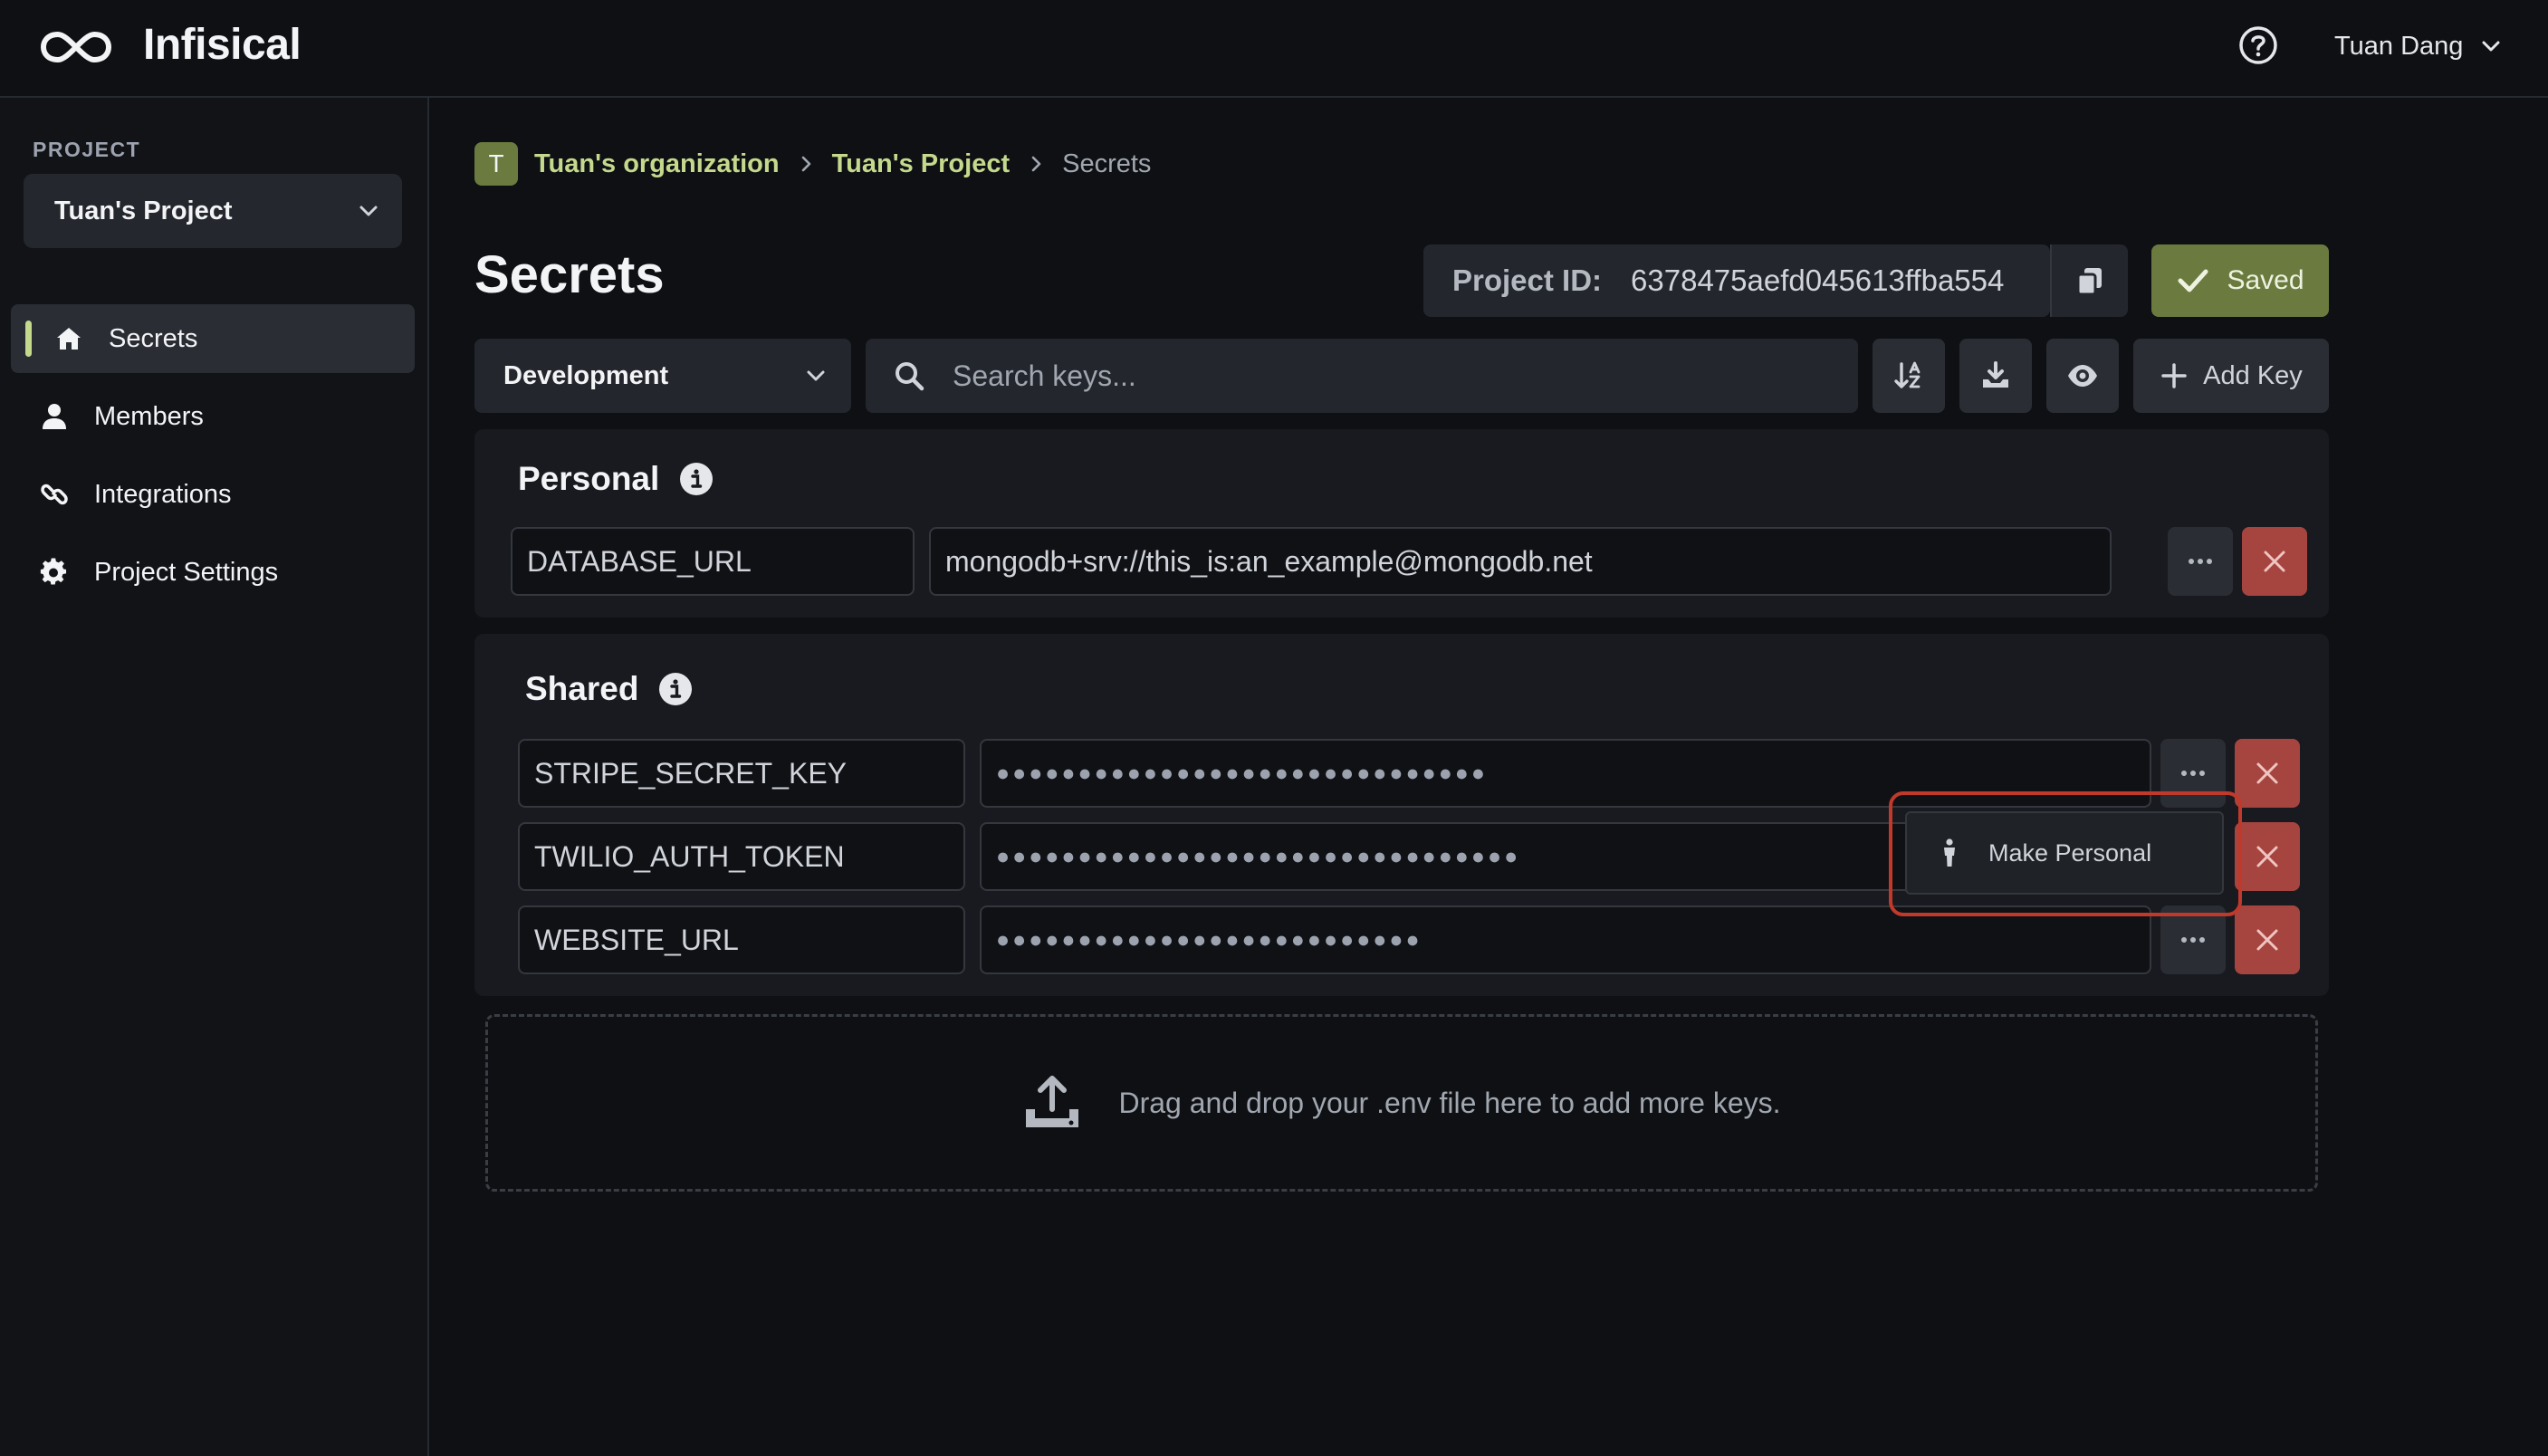 The width and height of the screenshot is (2548, 1456). Describe the element at coordinates (741, 939) in the screenshot. I see `secret-key-field: WEBSITE_URL` at that location.